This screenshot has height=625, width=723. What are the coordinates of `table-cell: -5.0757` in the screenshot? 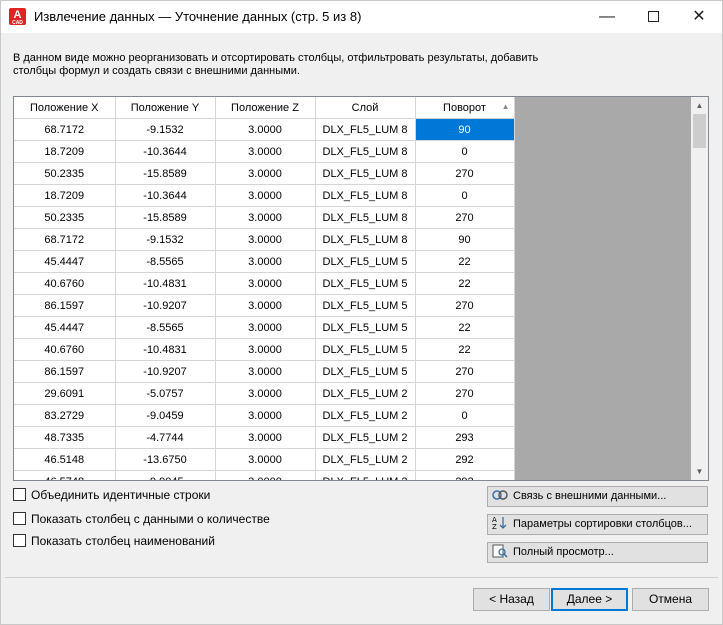 It's located at (165, 393).